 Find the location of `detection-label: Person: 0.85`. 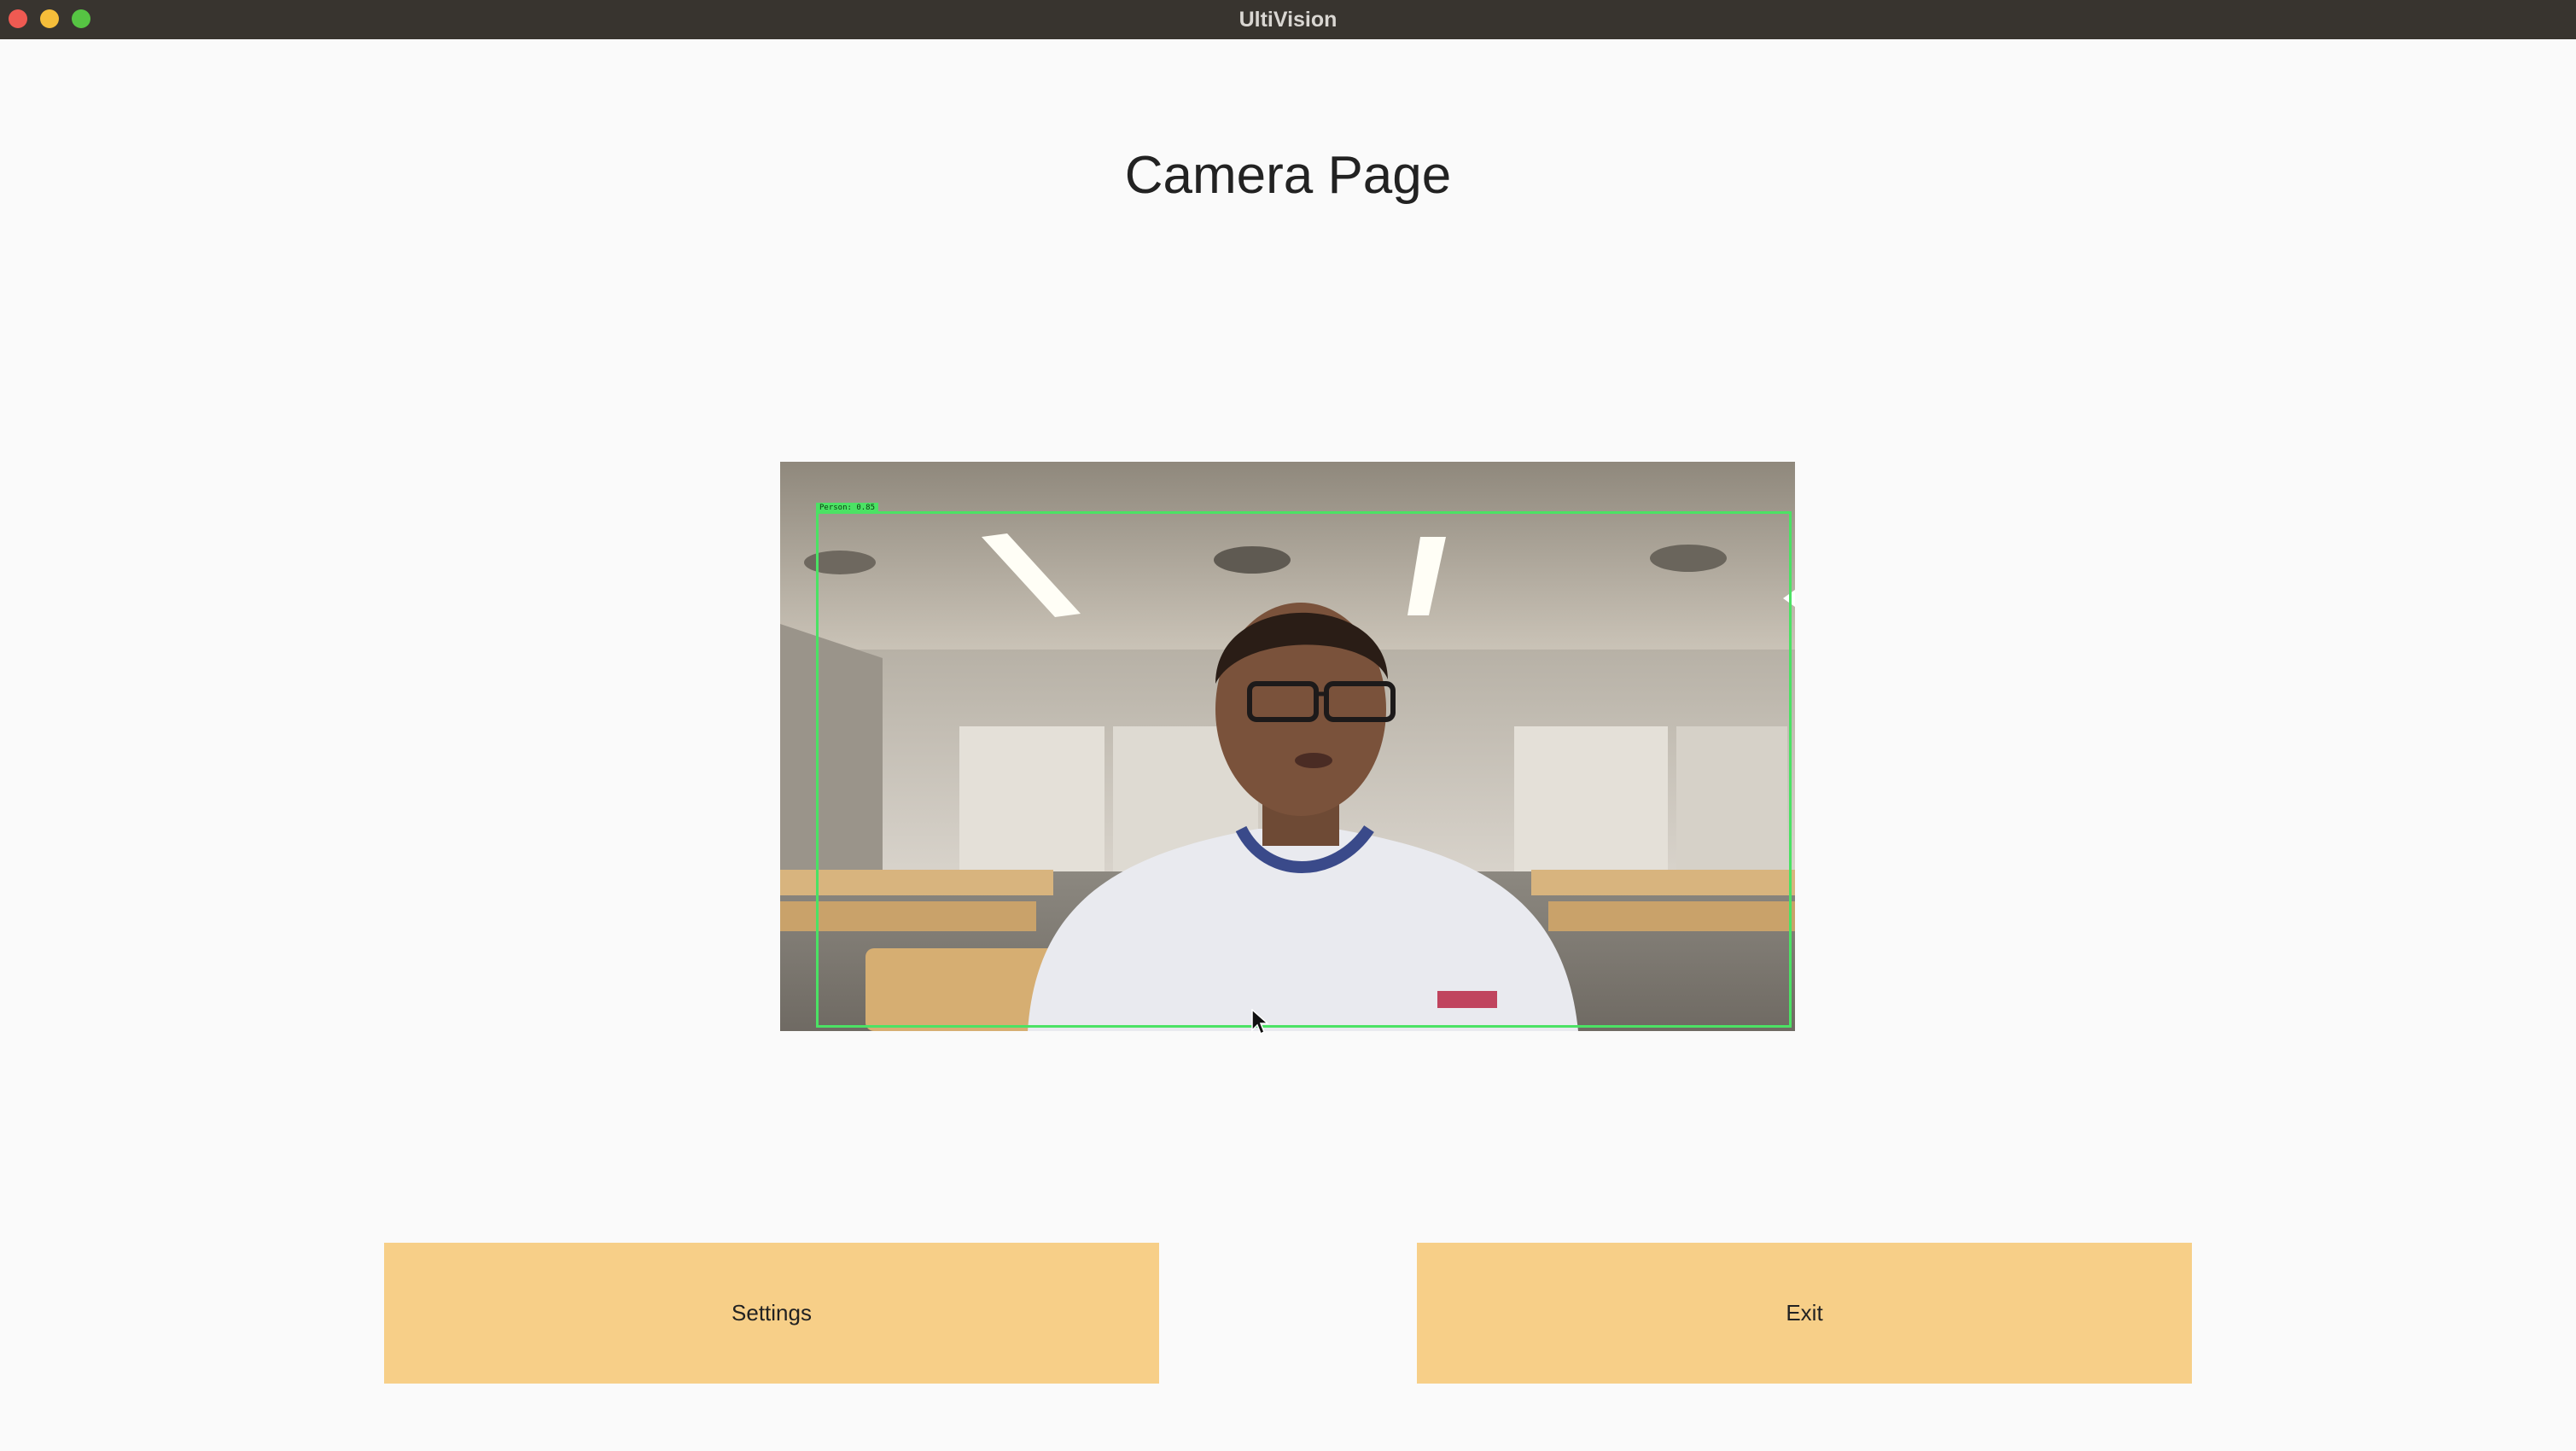

detection-label: Person: 0.85 is located at coordinates (847, 508).